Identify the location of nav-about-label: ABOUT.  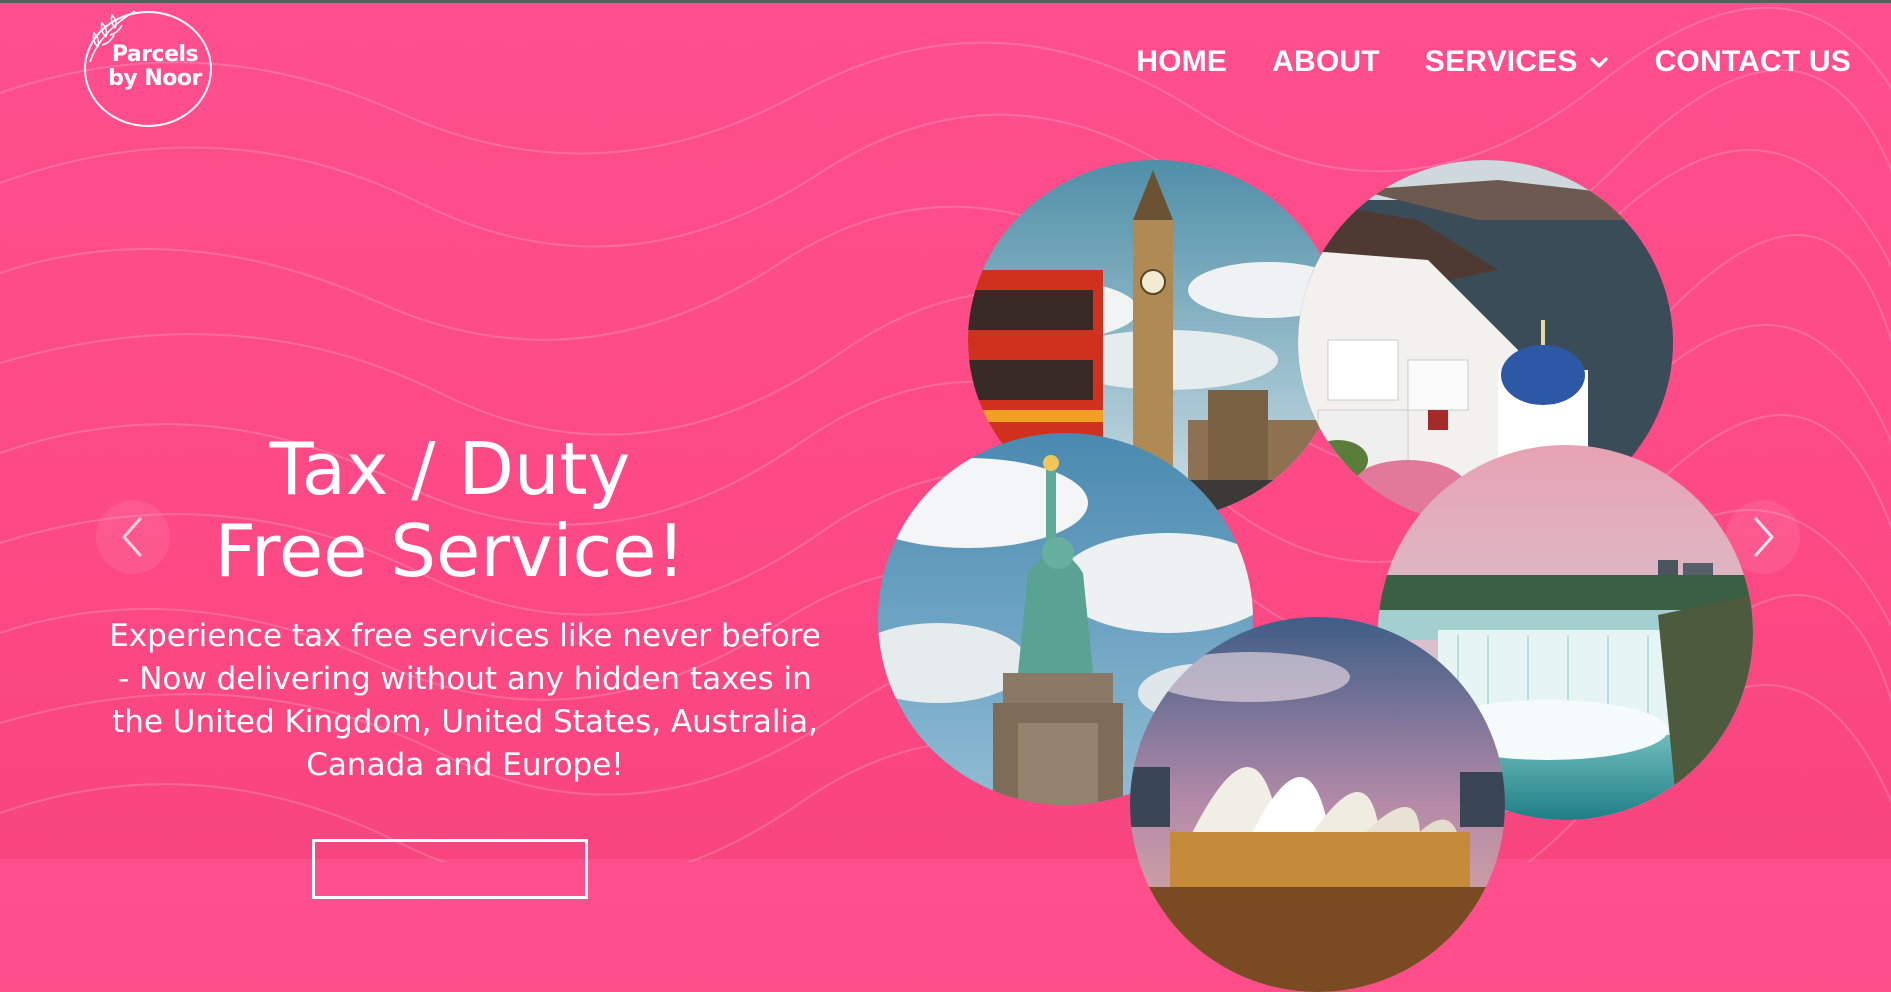
(1326, 61).